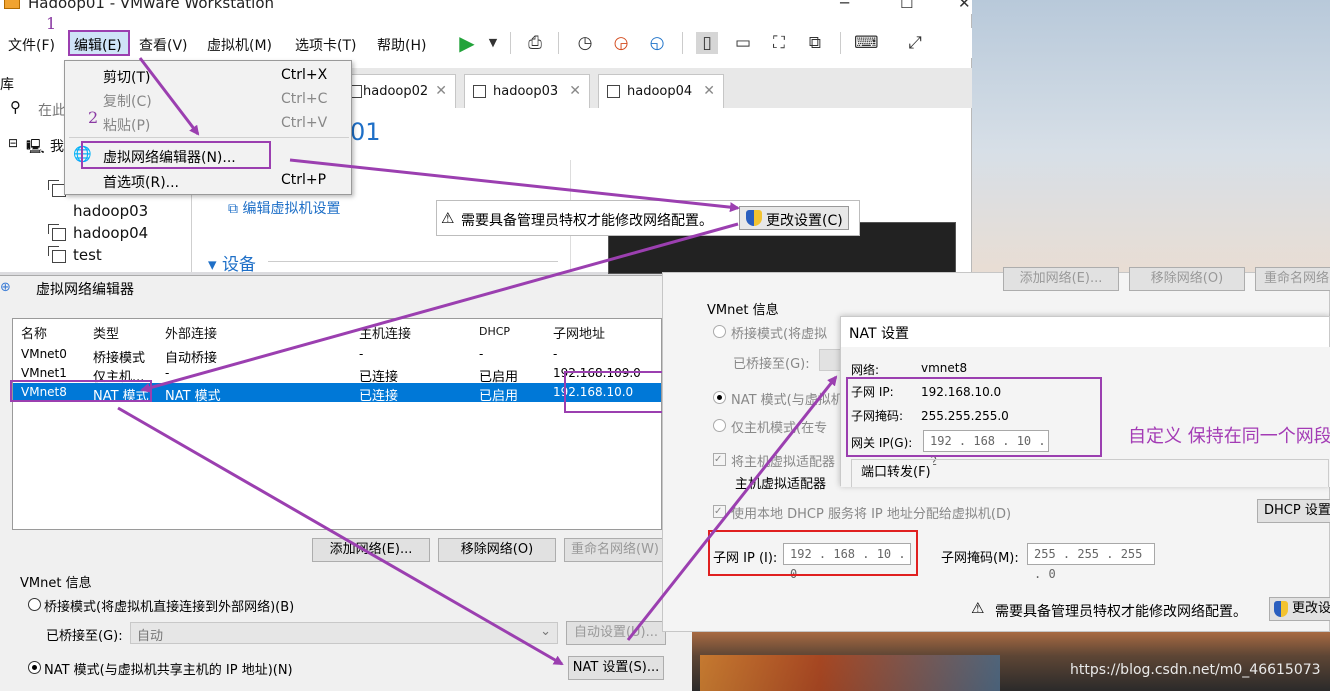 The width and height of the screenshot is (1330, 691). Describe the element at coordinates (494, 331) in the screenshot. I see `col-dhcp: DHCP` at that location.